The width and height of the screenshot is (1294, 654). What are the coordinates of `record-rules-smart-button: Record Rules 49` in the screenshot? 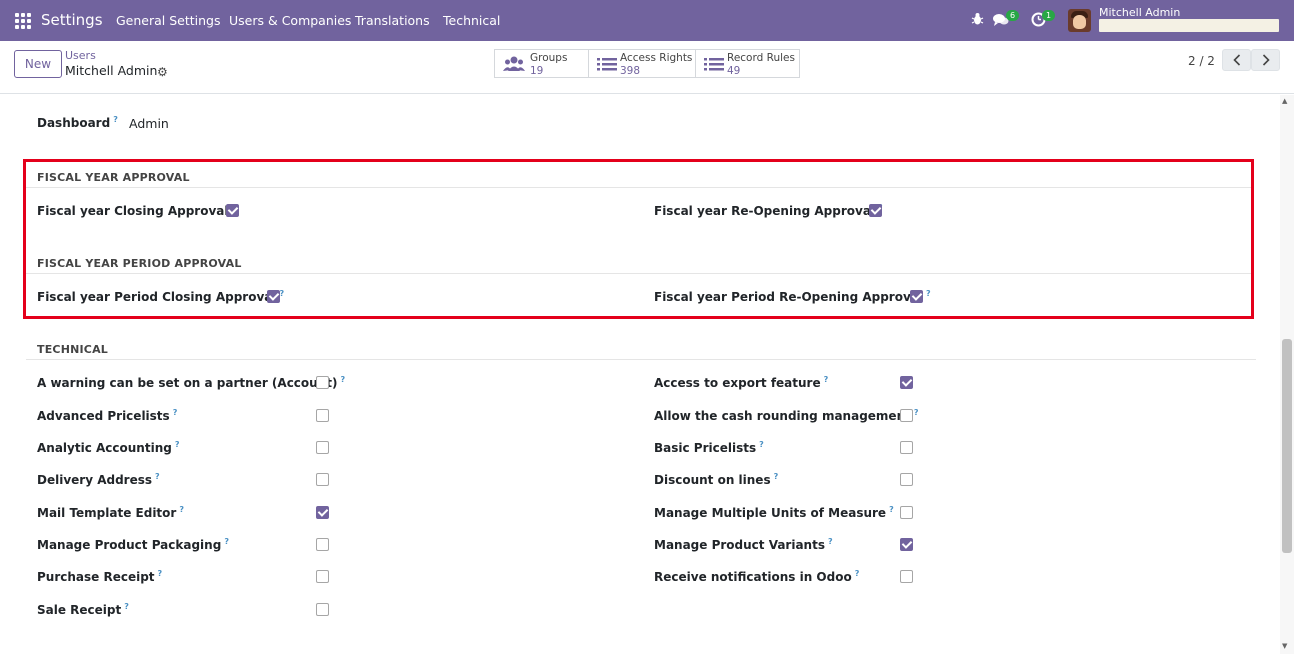 It's located at (747, 63).